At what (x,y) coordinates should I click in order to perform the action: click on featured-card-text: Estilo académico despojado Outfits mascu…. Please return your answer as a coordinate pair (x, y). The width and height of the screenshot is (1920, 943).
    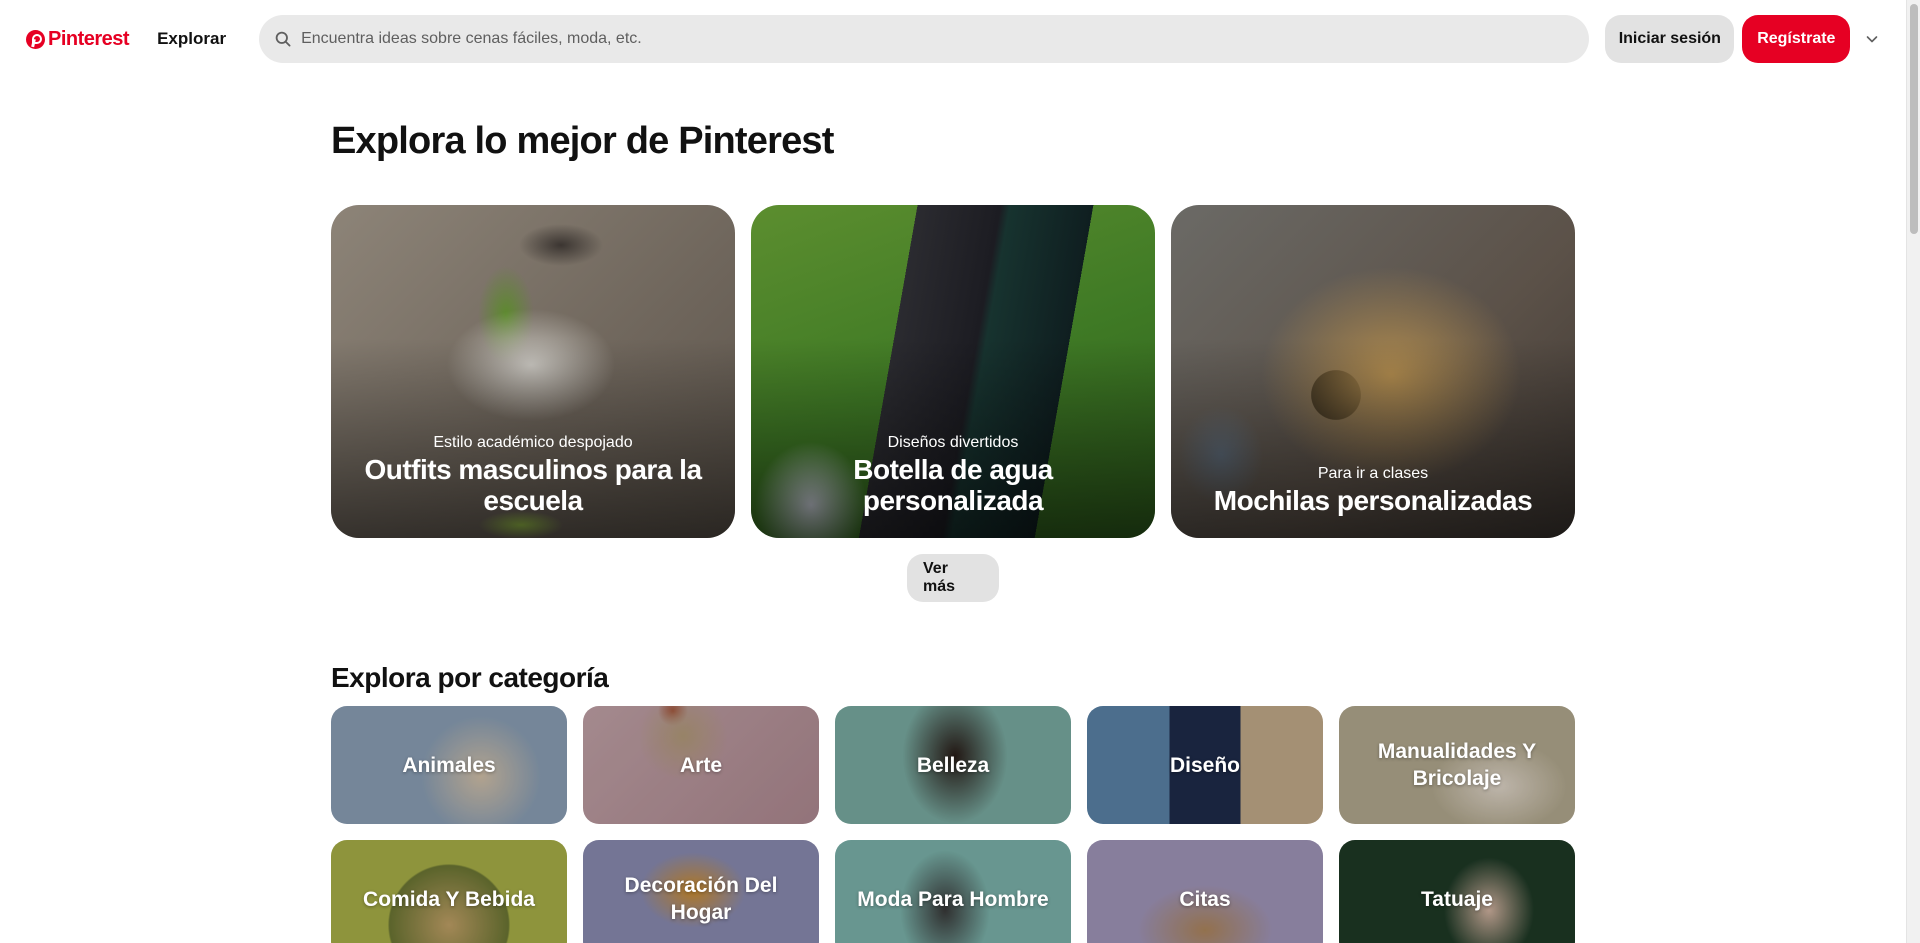
    Looking at the image, I should click on (533, 475).